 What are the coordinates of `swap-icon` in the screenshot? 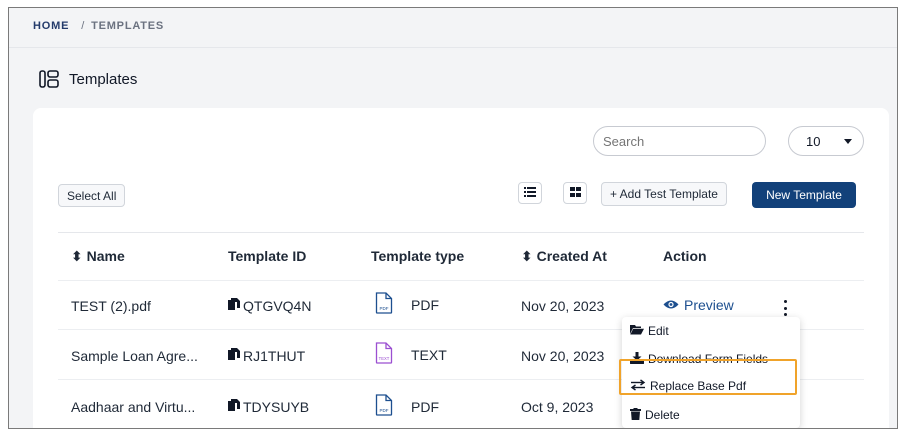 It's located at (640, 386).